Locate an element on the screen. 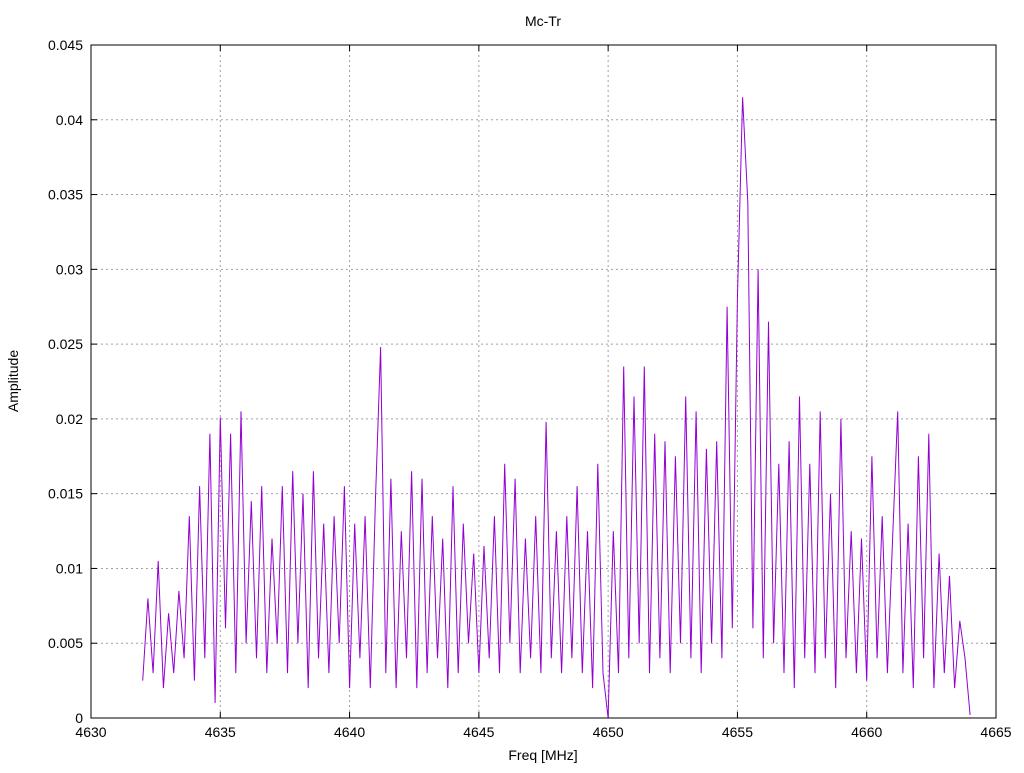 The width and height of the screenshot is (1024, 773). x-tick-label: 4640 is located at coordinates (349, 732).